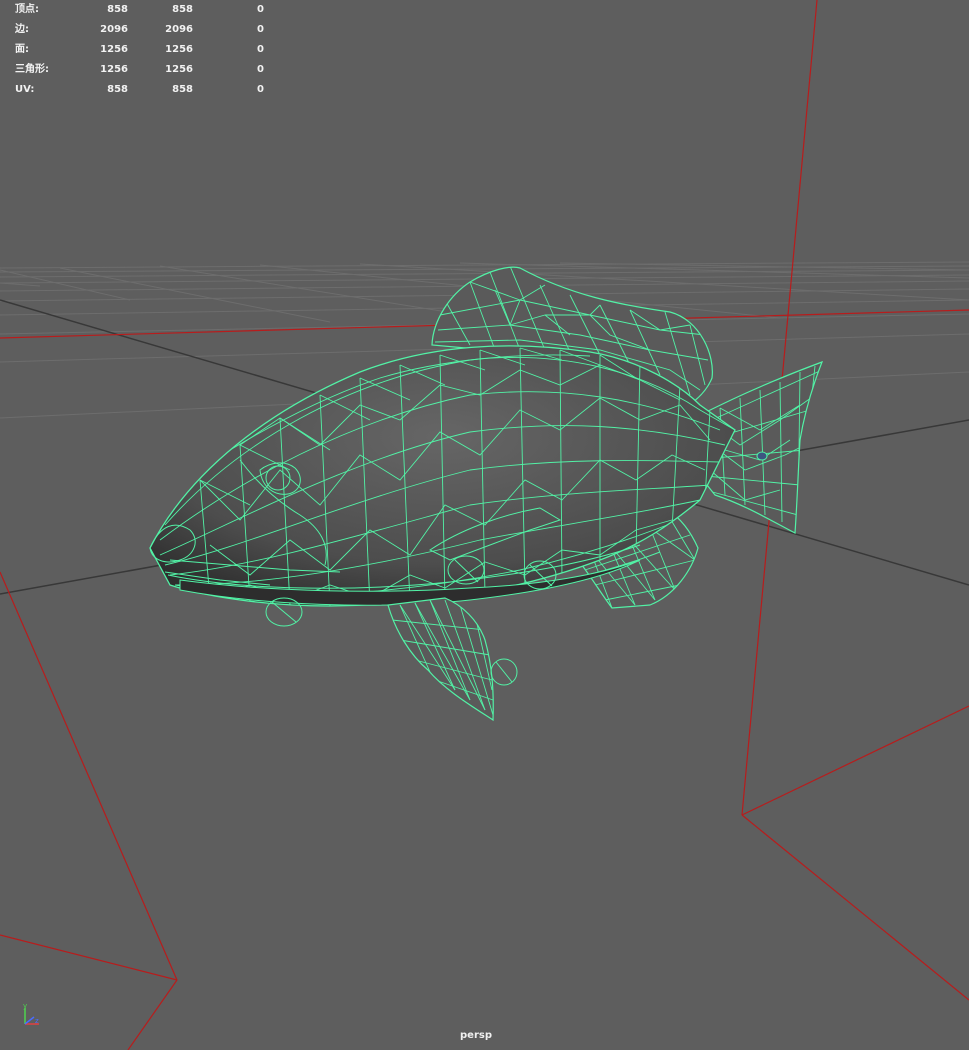 This screenshot has height=1050, width=969. Describe the element at coordinates (22, 29) in the screenshot. I see `hud-label: 边:` at that location.